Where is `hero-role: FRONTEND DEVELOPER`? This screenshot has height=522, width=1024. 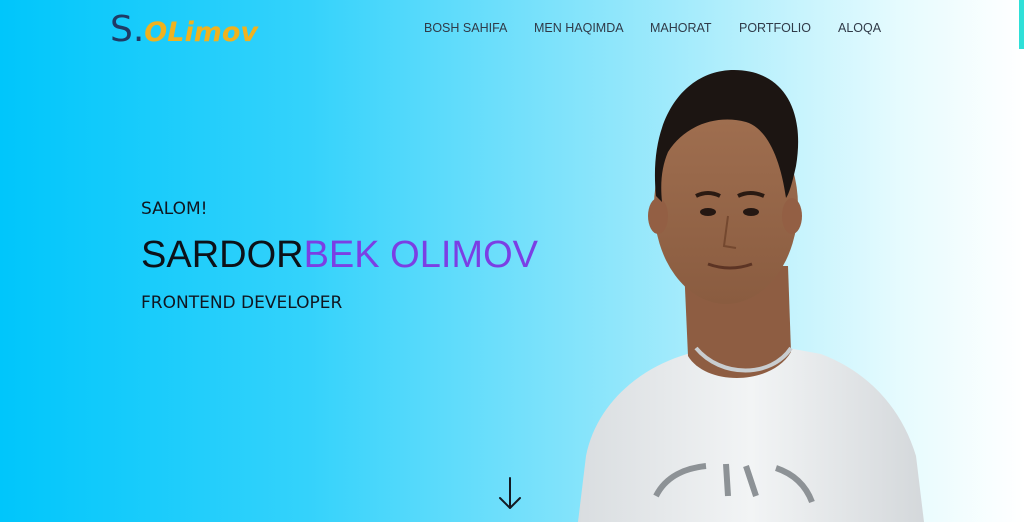 hero-role: FRONTEND DEVELOPER is located at coordinates (242, 303).